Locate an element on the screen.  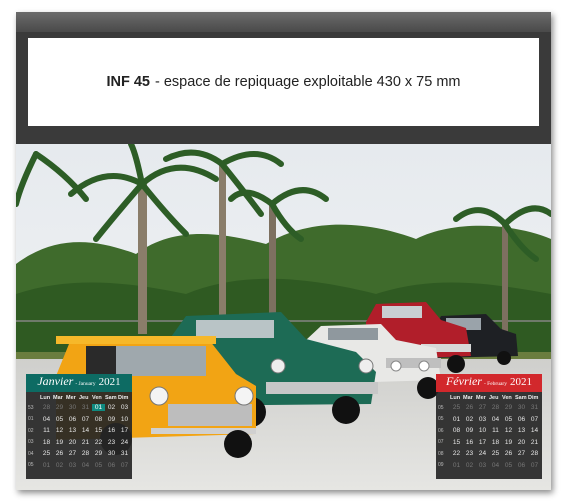
weekday-label: Mar is located at coordinates (58, 398).